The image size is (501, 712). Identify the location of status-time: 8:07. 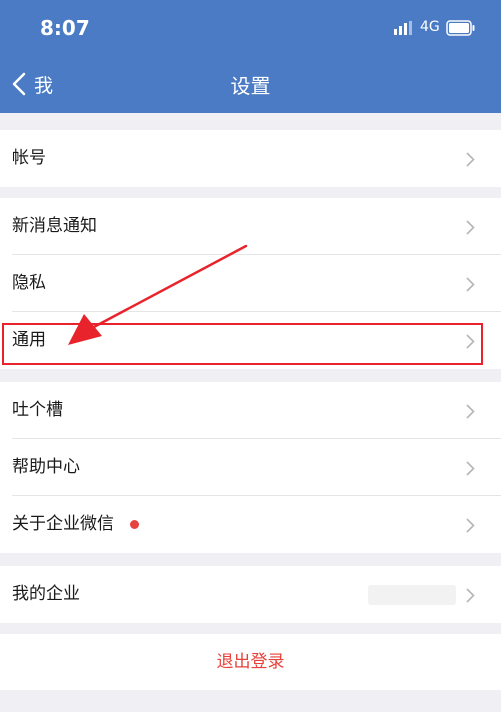
(65, 28).